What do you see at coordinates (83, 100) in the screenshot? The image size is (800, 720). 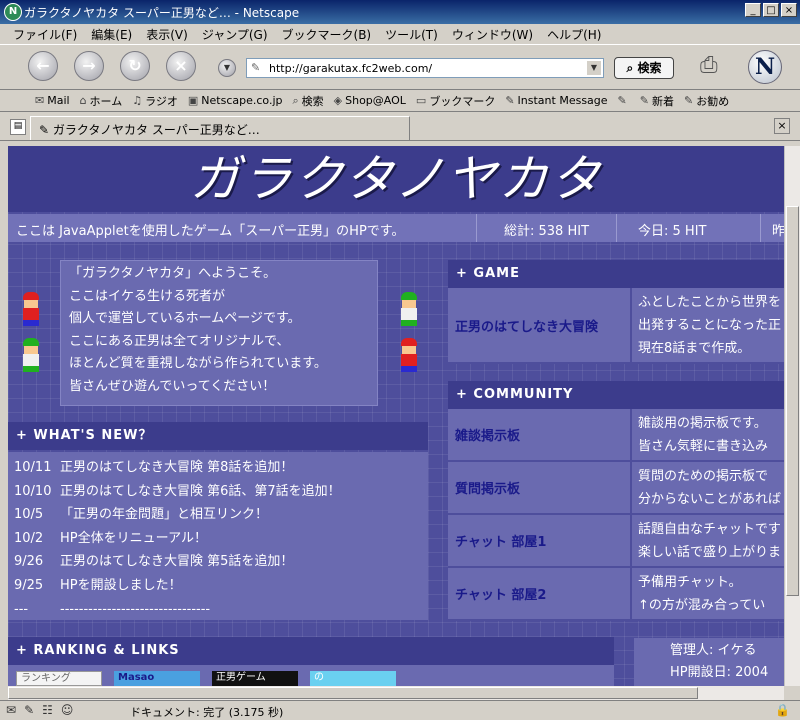 I see `home-icon: ⌂` at bounding box center [83, 100].